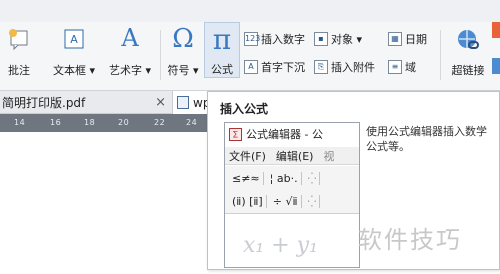  What do you see at coordinates (44, 103) in the screenshot?
I see `document-tab-label: 简明打印版.pdf` at bounding box center [44, 103].